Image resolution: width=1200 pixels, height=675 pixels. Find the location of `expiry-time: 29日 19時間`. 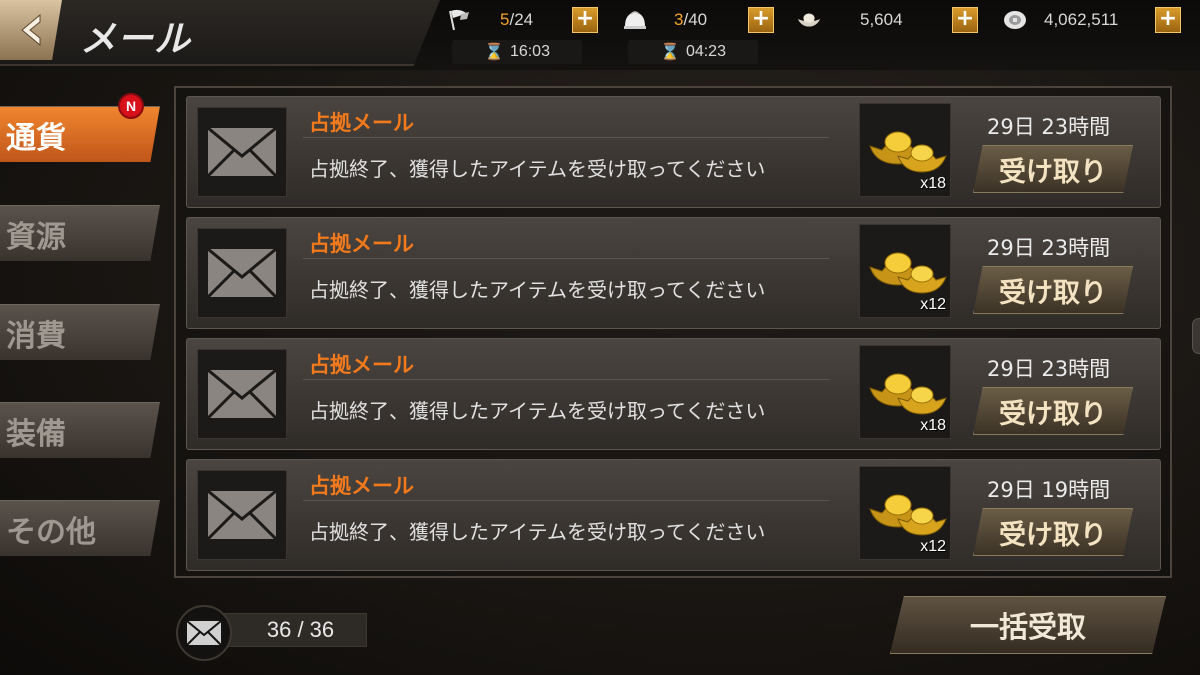

expiry-time: 29日 19時間 is located at coordinates (1049, 490).